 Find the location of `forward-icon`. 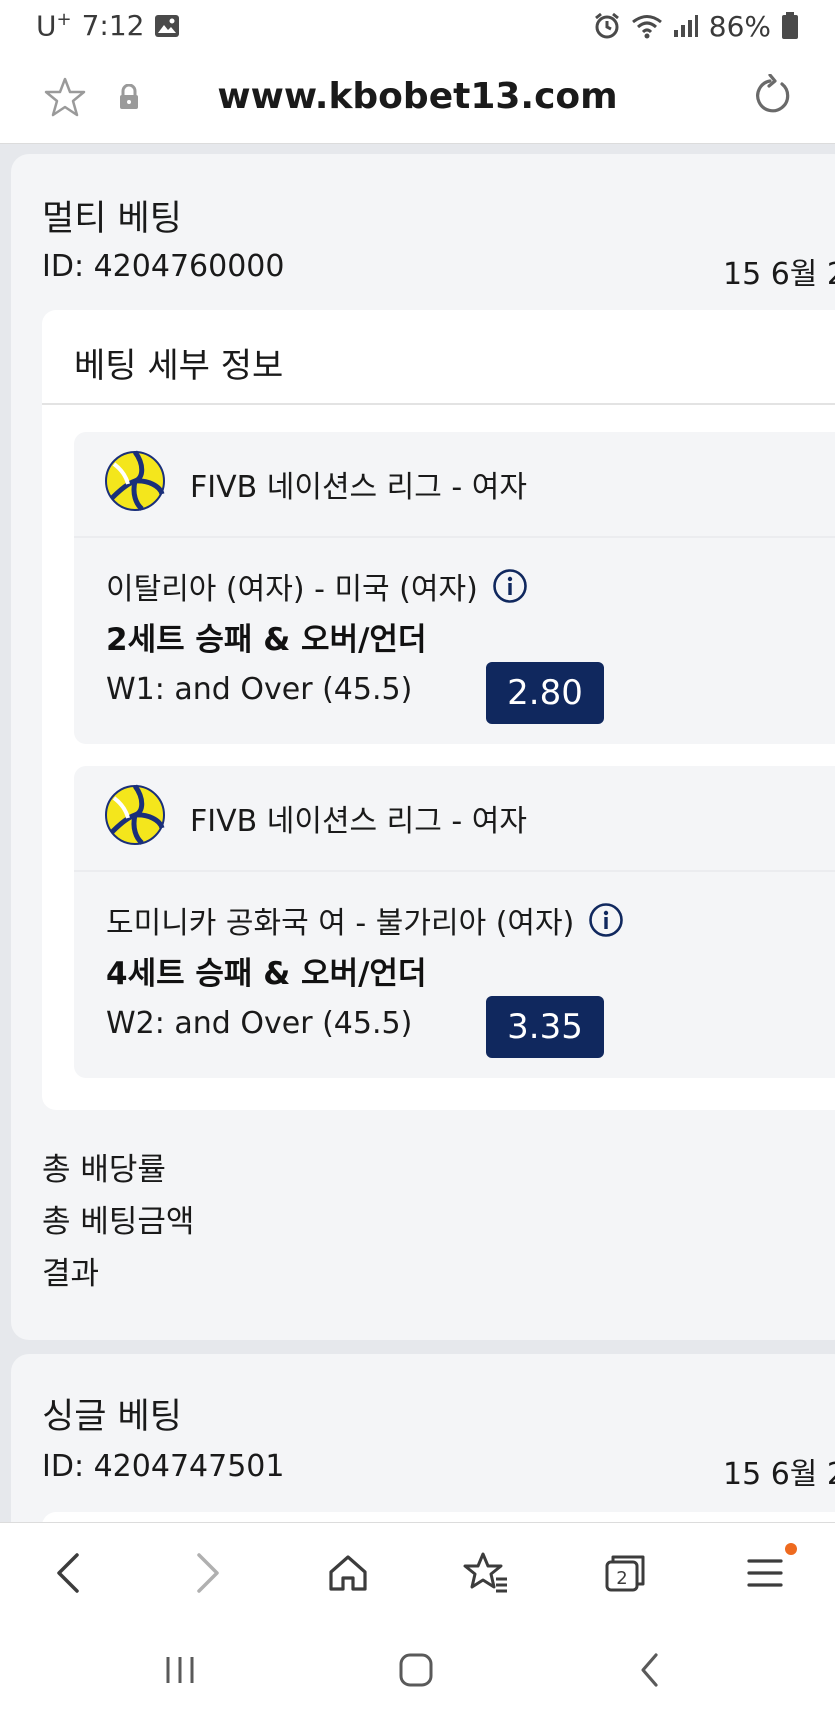

forward-icon is located at coordinates (208, 1573).